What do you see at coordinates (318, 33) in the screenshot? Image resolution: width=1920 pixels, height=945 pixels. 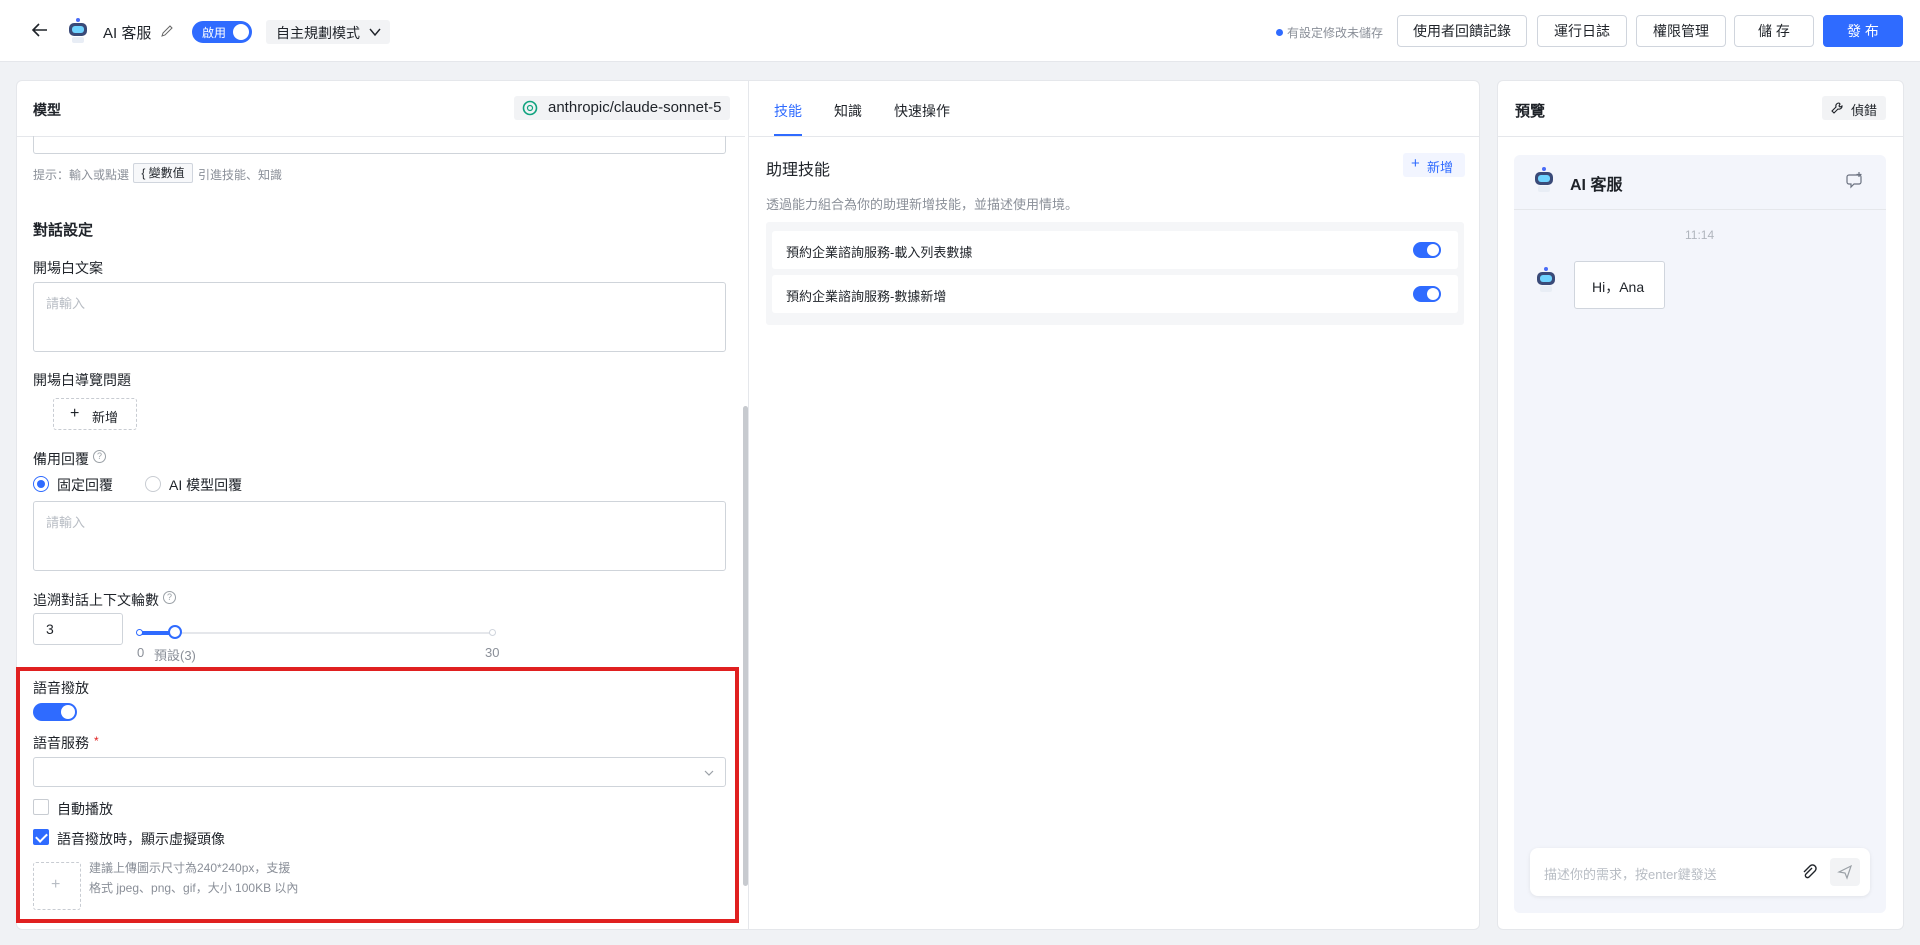 I see `mode-dropdown-label: 自主規劃模式` at bounding box center [318, 33].